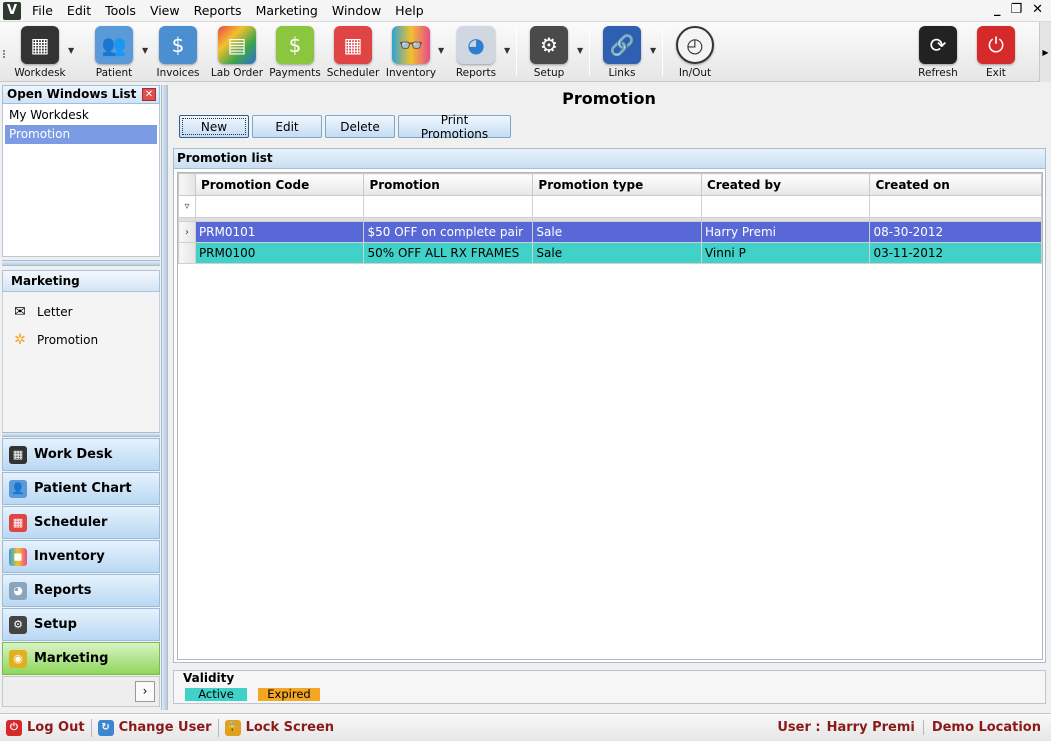 This screenshot has width=1051, height=741. What do you see at coordinates (81, 658) in the screenshot?
I see `nav-marketing: ◉ Marketing` at bounding box center [81, 658].